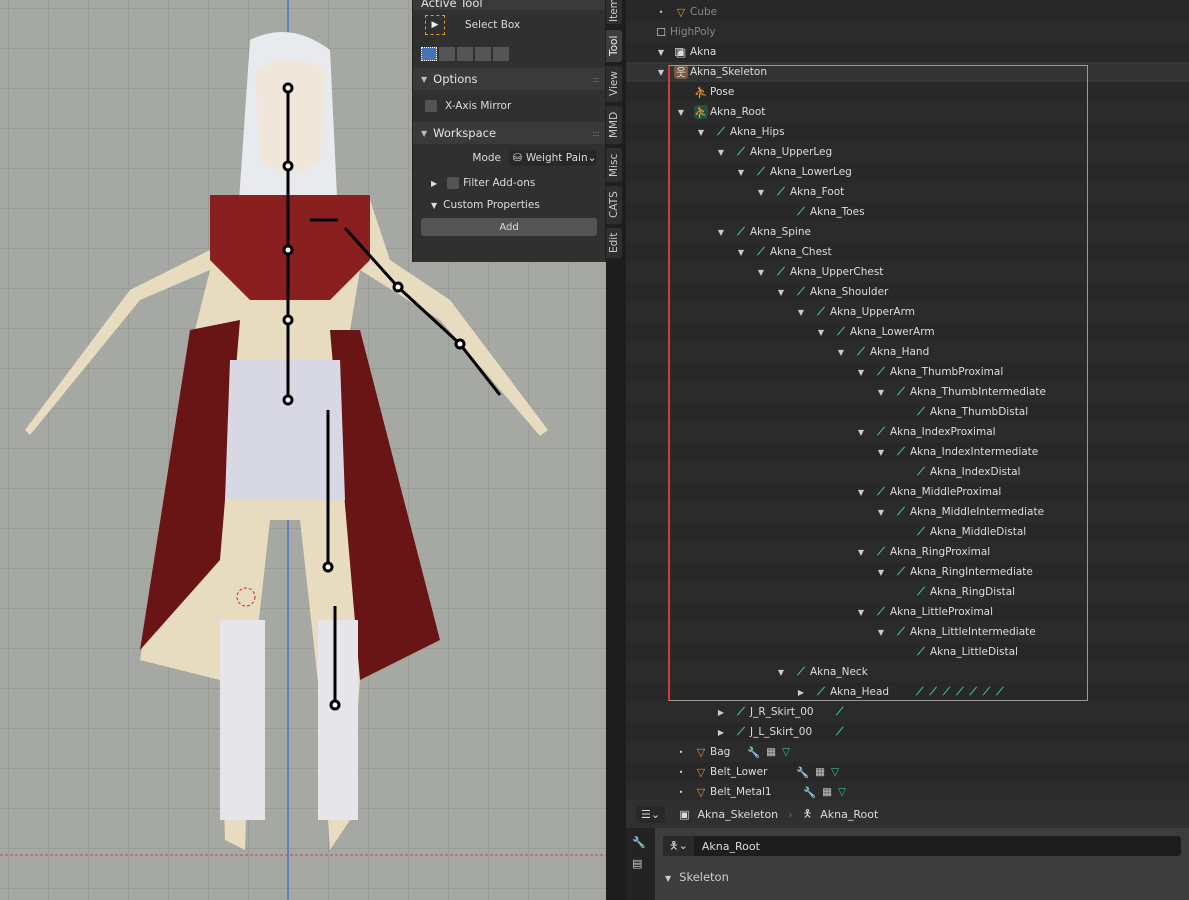  I want to click on mode-set-icon, so click(429, 54).